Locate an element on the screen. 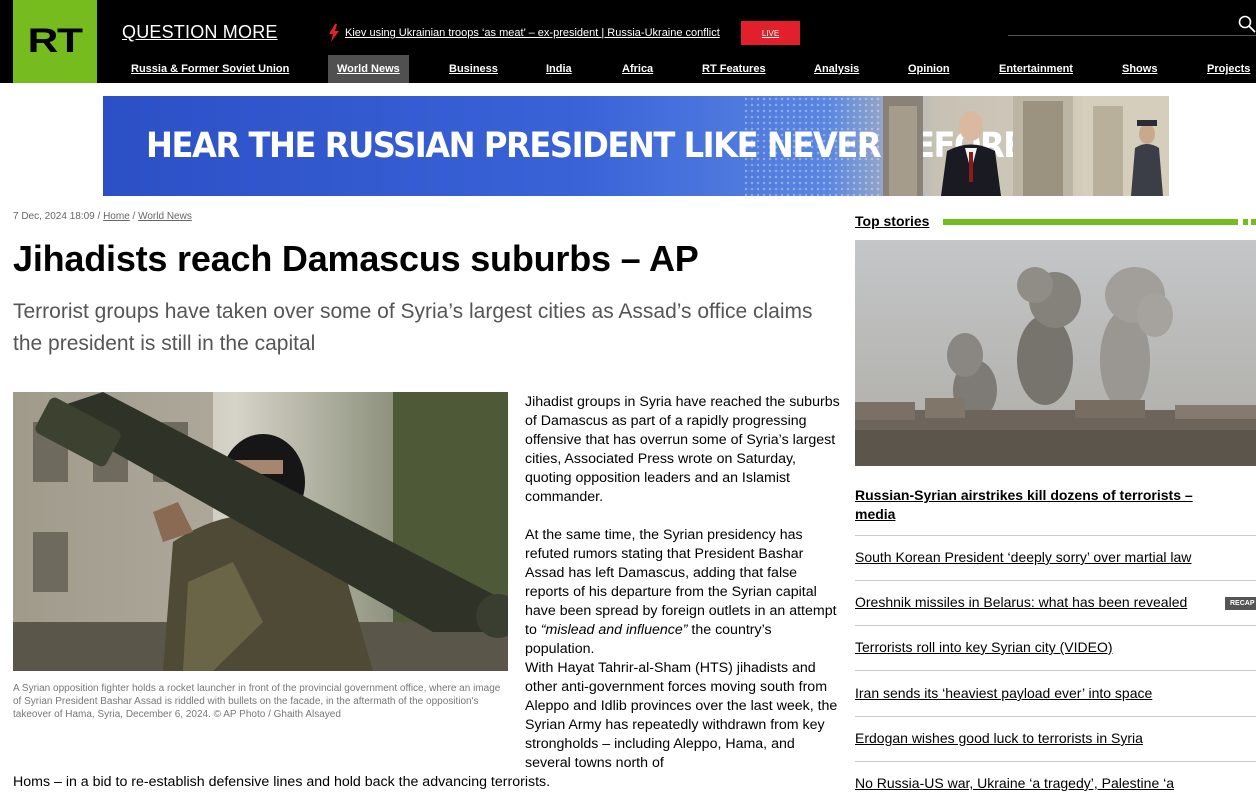 Image resolution: width=1256 pixels, height=797 pixels. recap-badge: RECAP is located at coordinates (1240, 603).